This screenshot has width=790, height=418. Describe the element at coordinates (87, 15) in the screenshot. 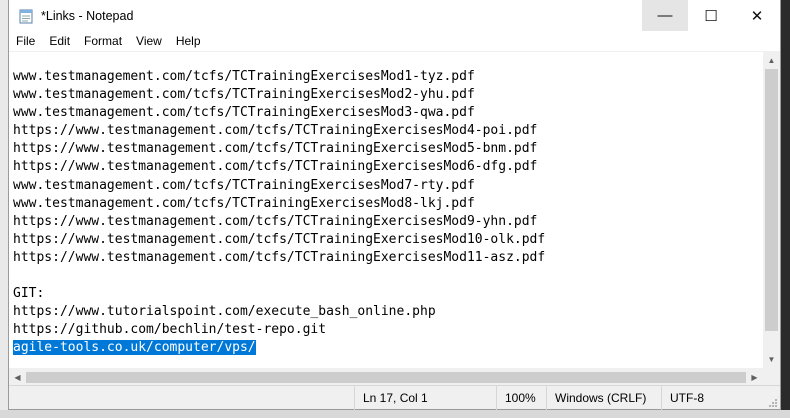

I see `window-title: *Links - Notepad` at that location.